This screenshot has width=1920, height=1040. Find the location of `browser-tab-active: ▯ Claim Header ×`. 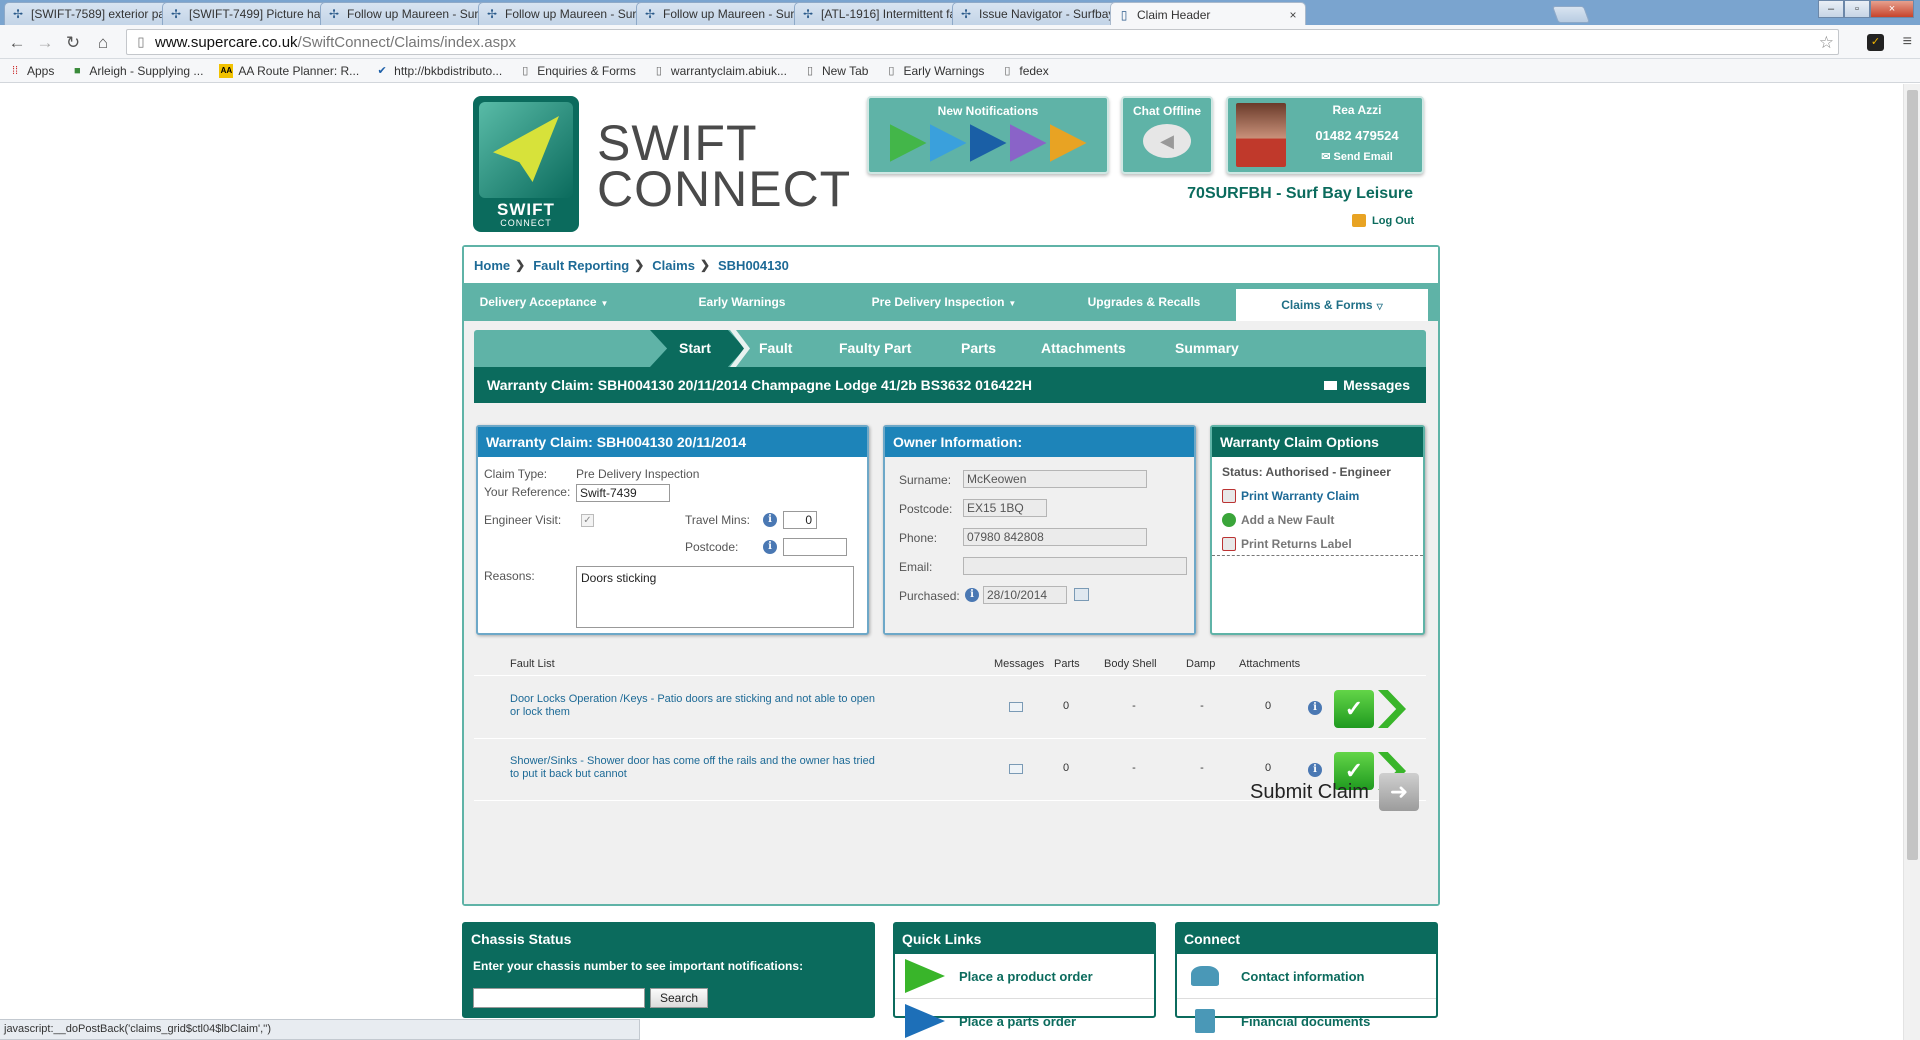

browser-tab-active: ▯ Claim Header × is located at coordinates (1208, 14).